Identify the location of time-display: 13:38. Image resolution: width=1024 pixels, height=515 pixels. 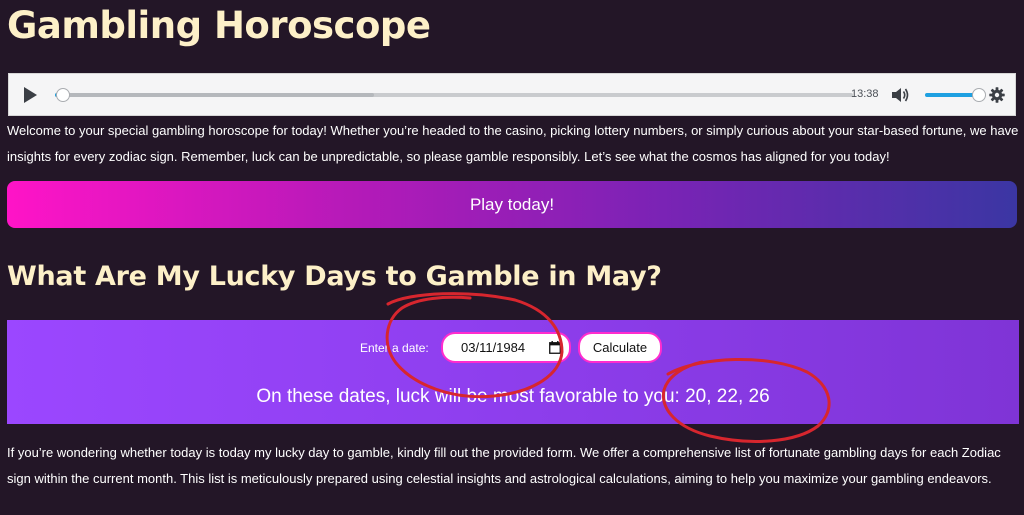
(865, 94).